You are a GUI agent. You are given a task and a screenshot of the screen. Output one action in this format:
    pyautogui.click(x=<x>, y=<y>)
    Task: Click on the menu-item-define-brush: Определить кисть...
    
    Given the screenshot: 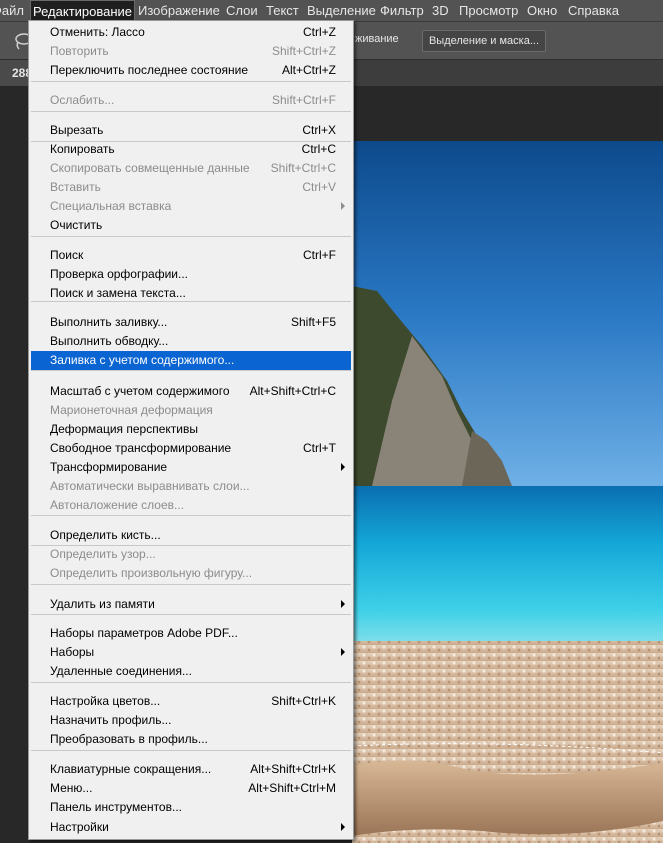 What is the action you would take?
    pyautogui.click(x=191, y=535)
    